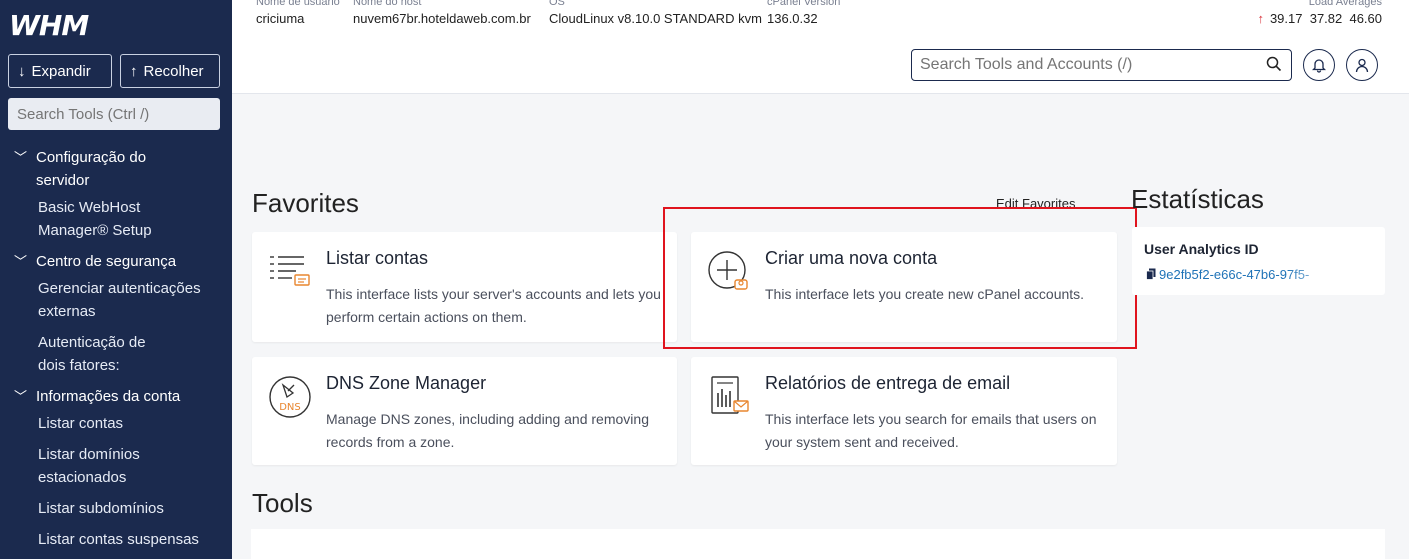 The image size is (1409, 559). What do you see at coordinates (49, 25) in the screenshot?
I see `whm-logo: WHM` at bounding box center [49, 25].